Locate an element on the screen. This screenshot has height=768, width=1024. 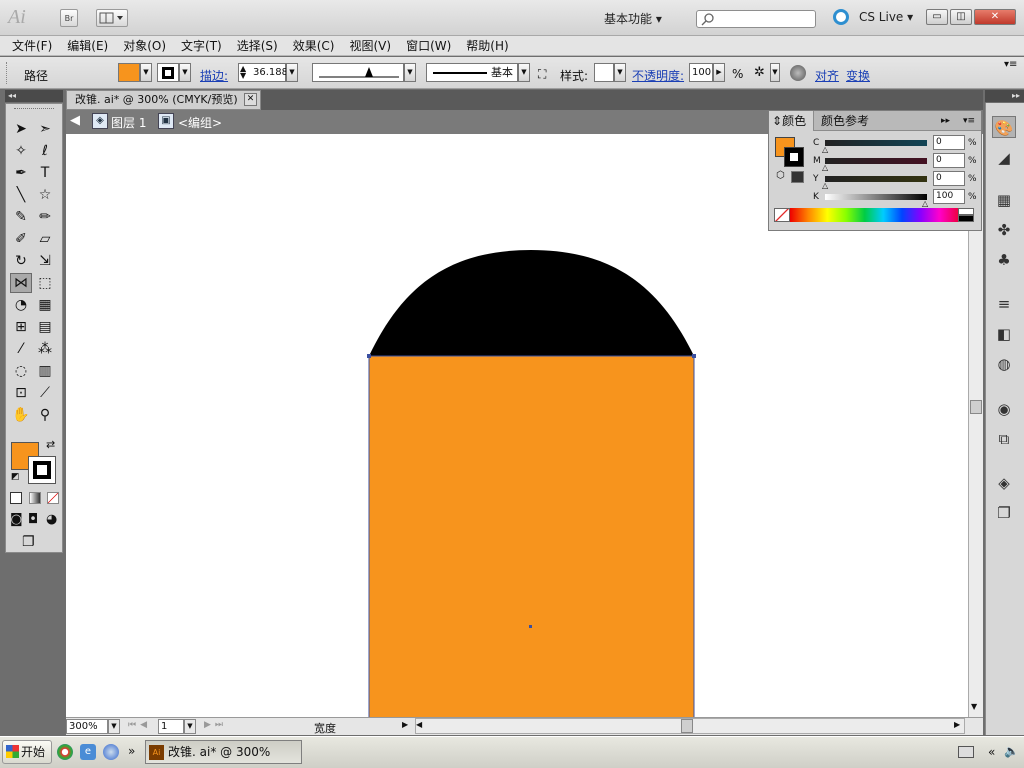
horizontal-scroll-thumb is located at coordinates (687, 726).